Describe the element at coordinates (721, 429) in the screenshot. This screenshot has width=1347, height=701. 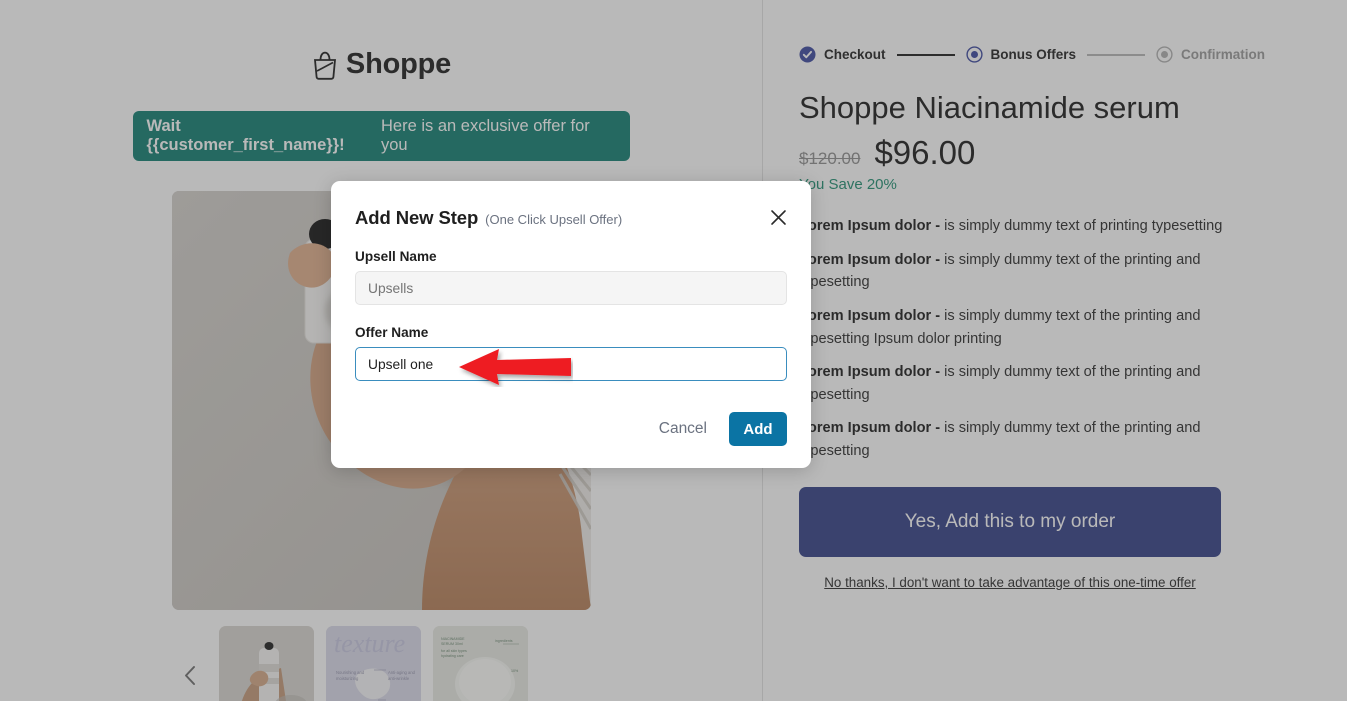
I see `modal-actions: Cancel Add` at that location.